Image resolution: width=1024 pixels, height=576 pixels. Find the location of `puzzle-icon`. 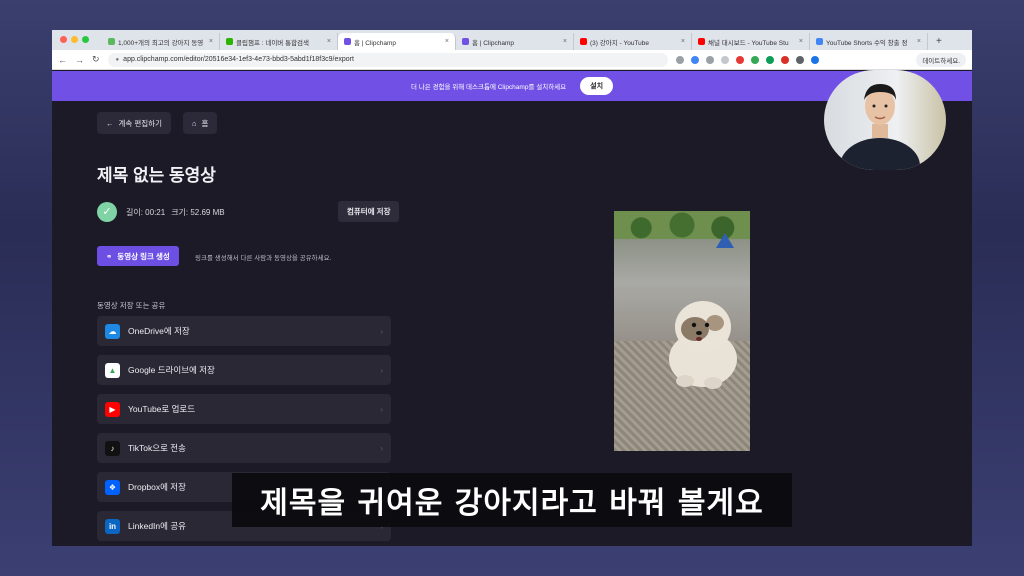

puzzle-icon is located at coordinates (799, 59).